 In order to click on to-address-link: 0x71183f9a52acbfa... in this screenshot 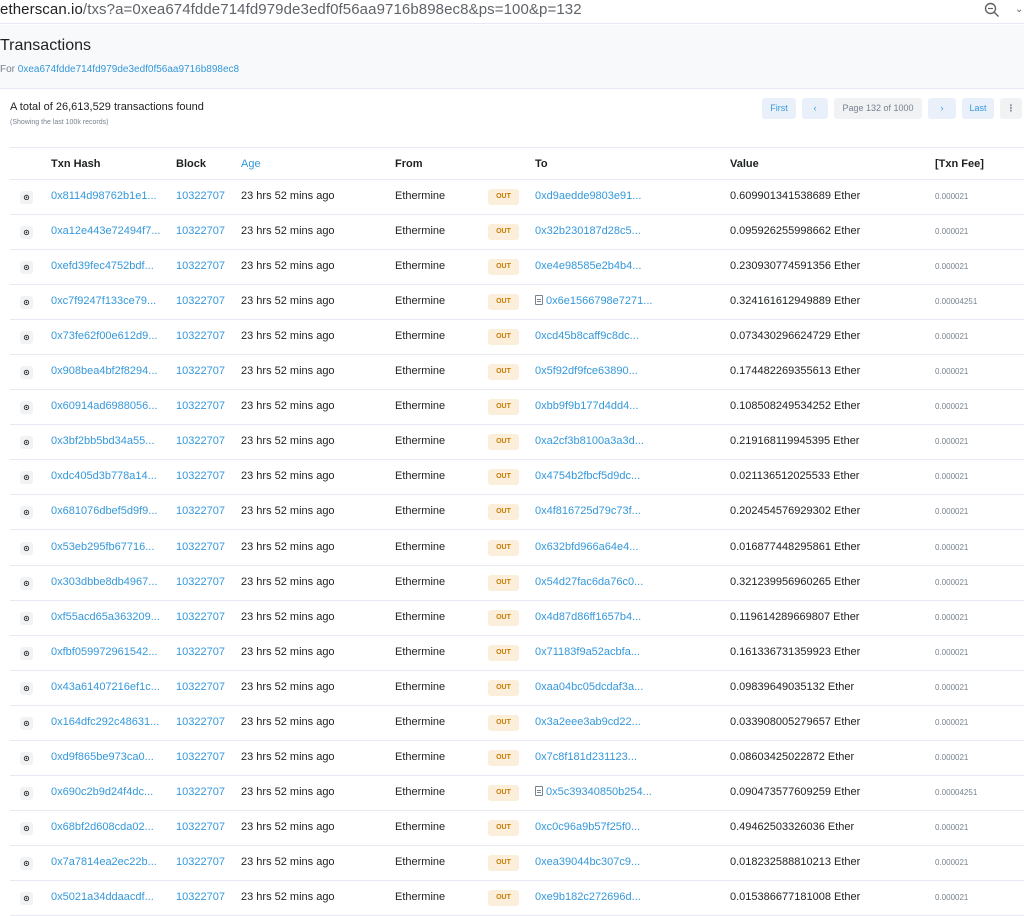, I will do `click(587, 652)`.